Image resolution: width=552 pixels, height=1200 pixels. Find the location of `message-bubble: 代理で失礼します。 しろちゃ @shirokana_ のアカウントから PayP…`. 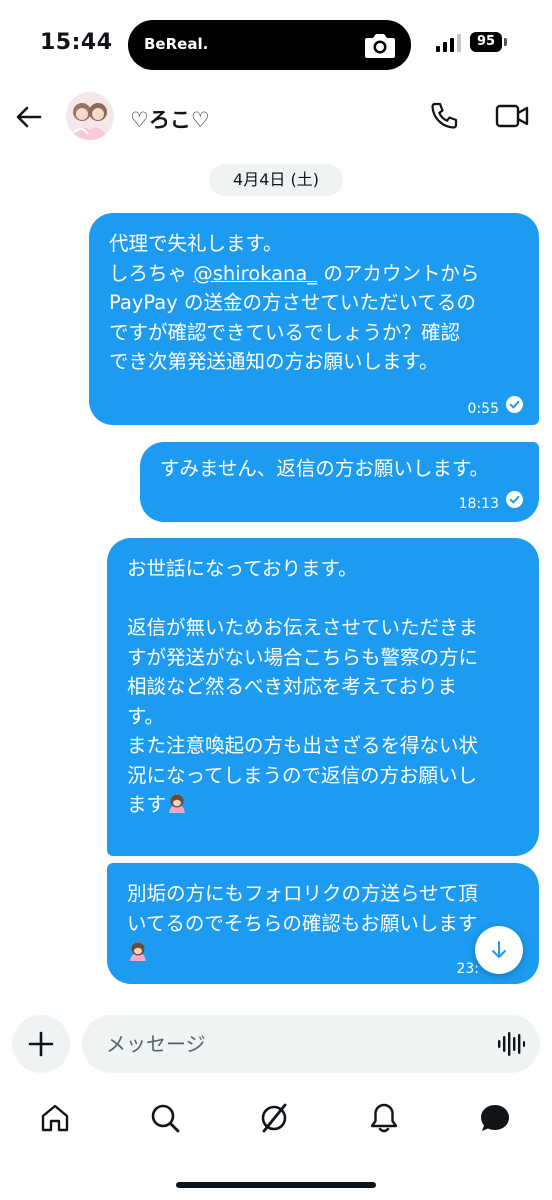

message-bubble: 代理で失礼します。 しろちゃ @shirokana_ のアカウントから PayP… is located at coordinates (314, 319).